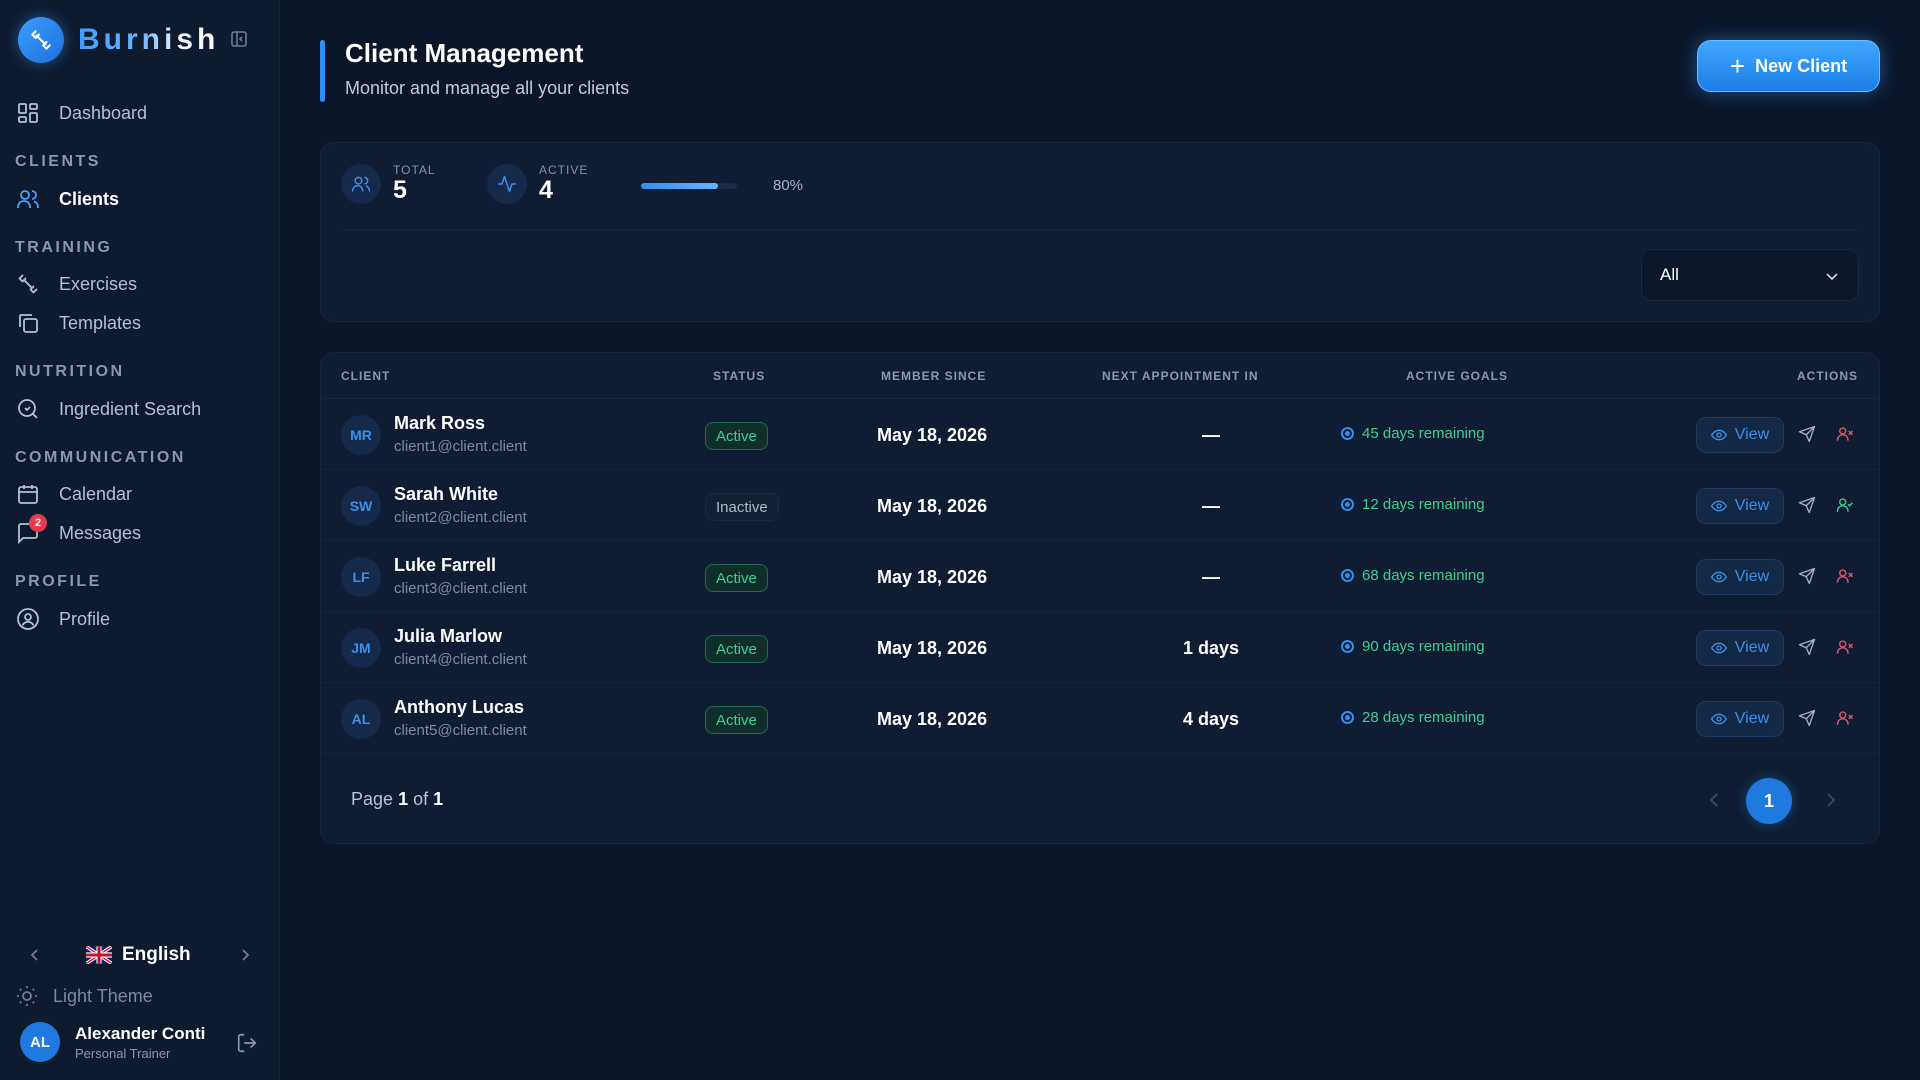  What do you see at coordinates (247, 1043) in the screenshot?
I see `logout-icon` at bounding box center [247, 1043].